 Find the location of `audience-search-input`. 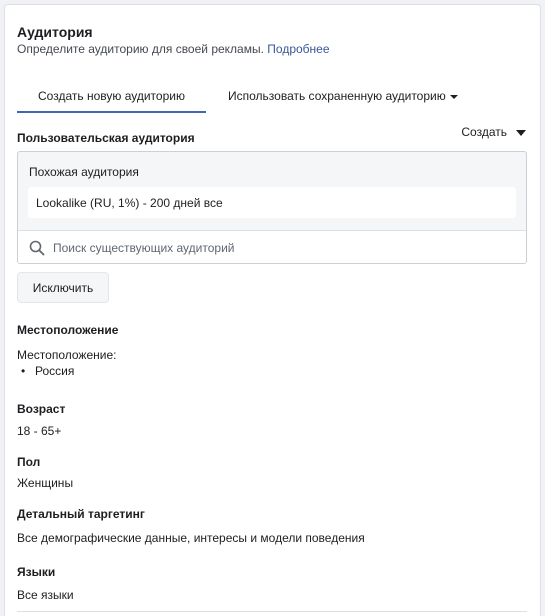

audience-search-input is located at coordinates (273, 248).